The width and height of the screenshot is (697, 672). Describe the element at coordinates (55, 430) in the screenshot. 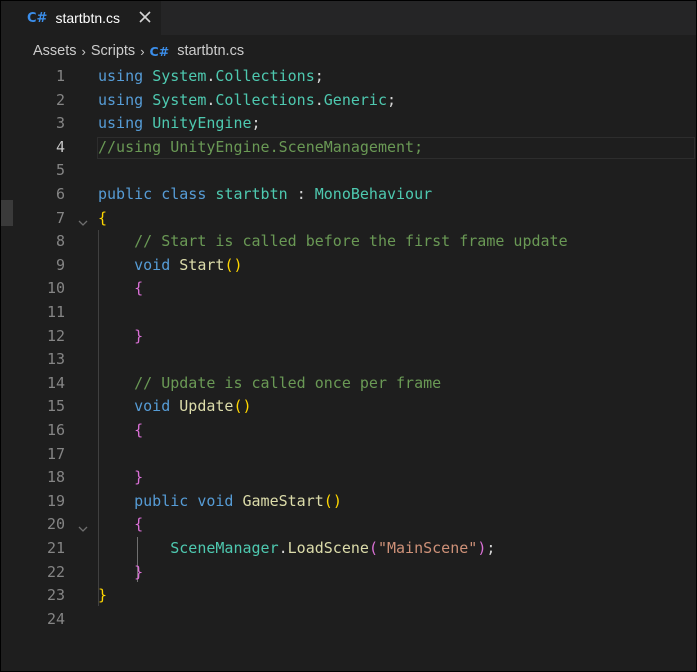

I see `line-number: 16` at that location.